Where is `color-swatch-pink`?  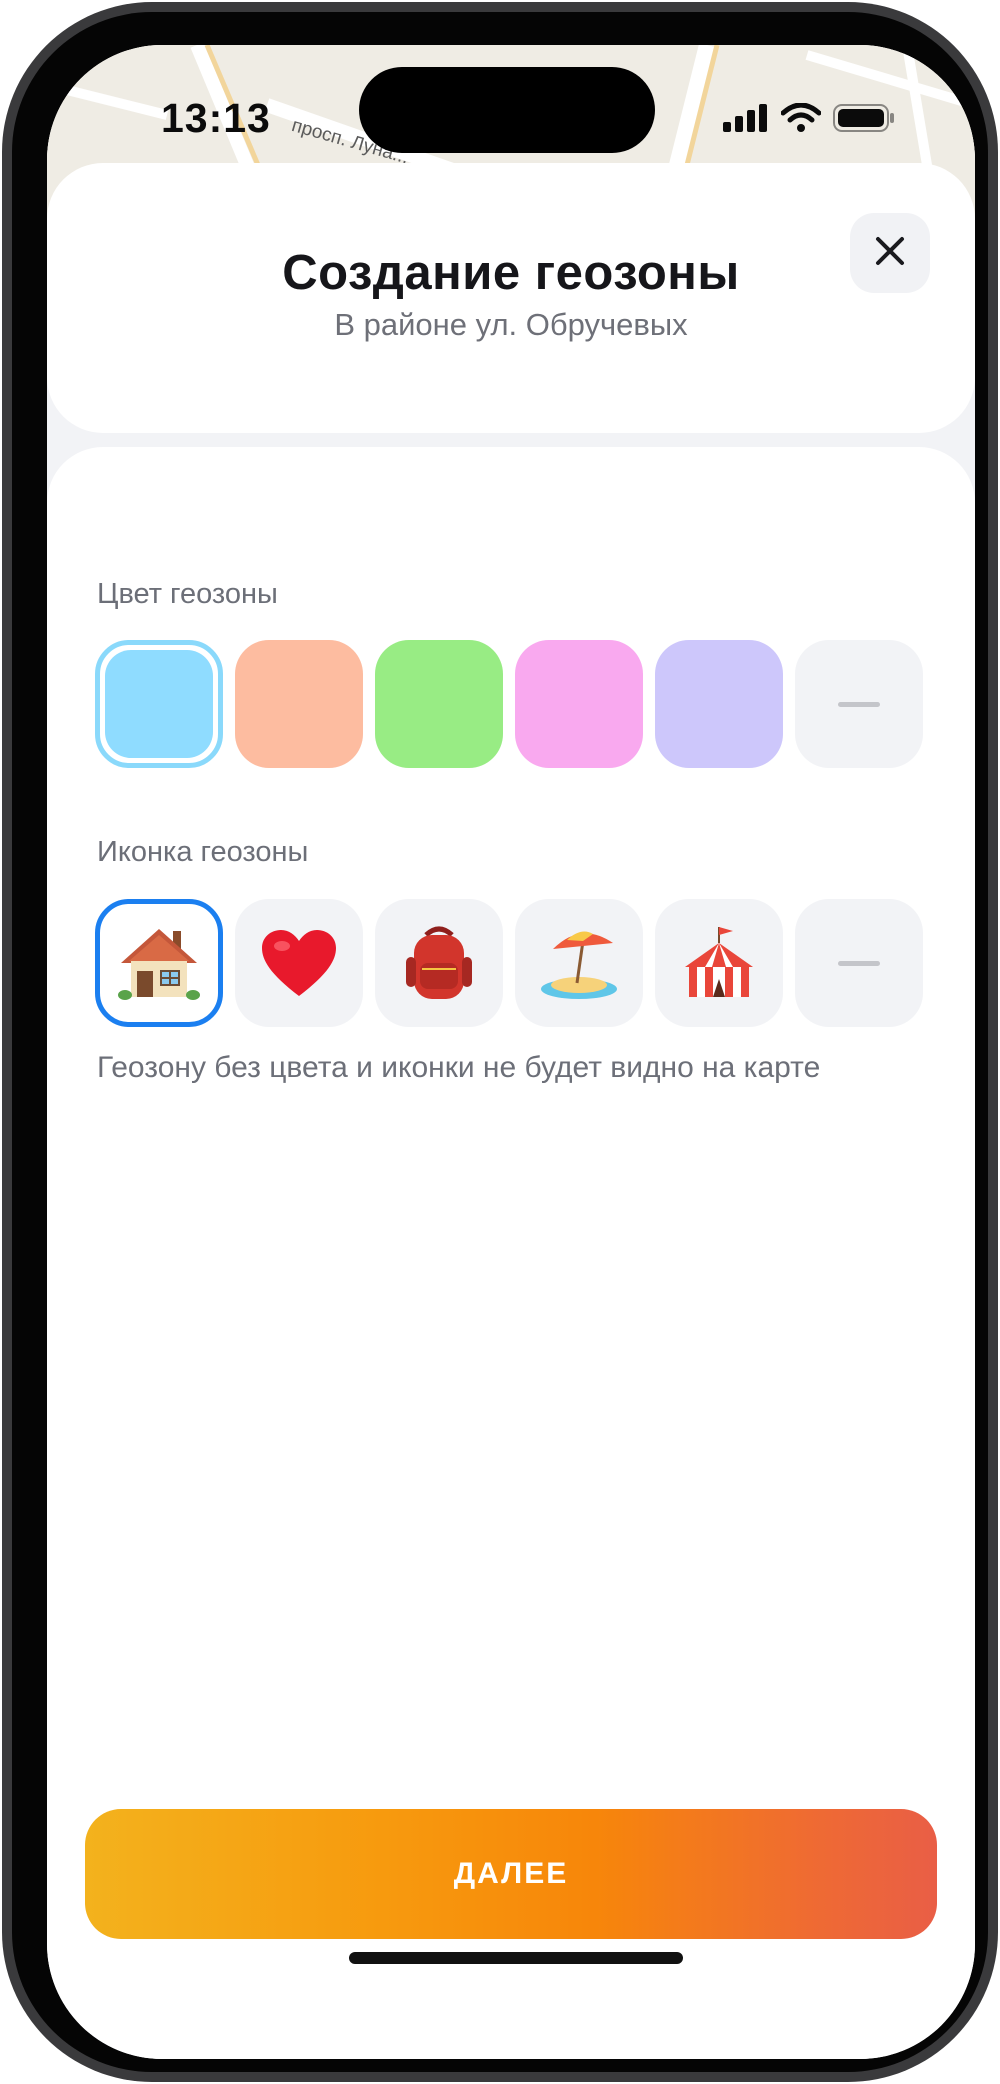 color-swatch-pink is located at coordinates (579, 704).